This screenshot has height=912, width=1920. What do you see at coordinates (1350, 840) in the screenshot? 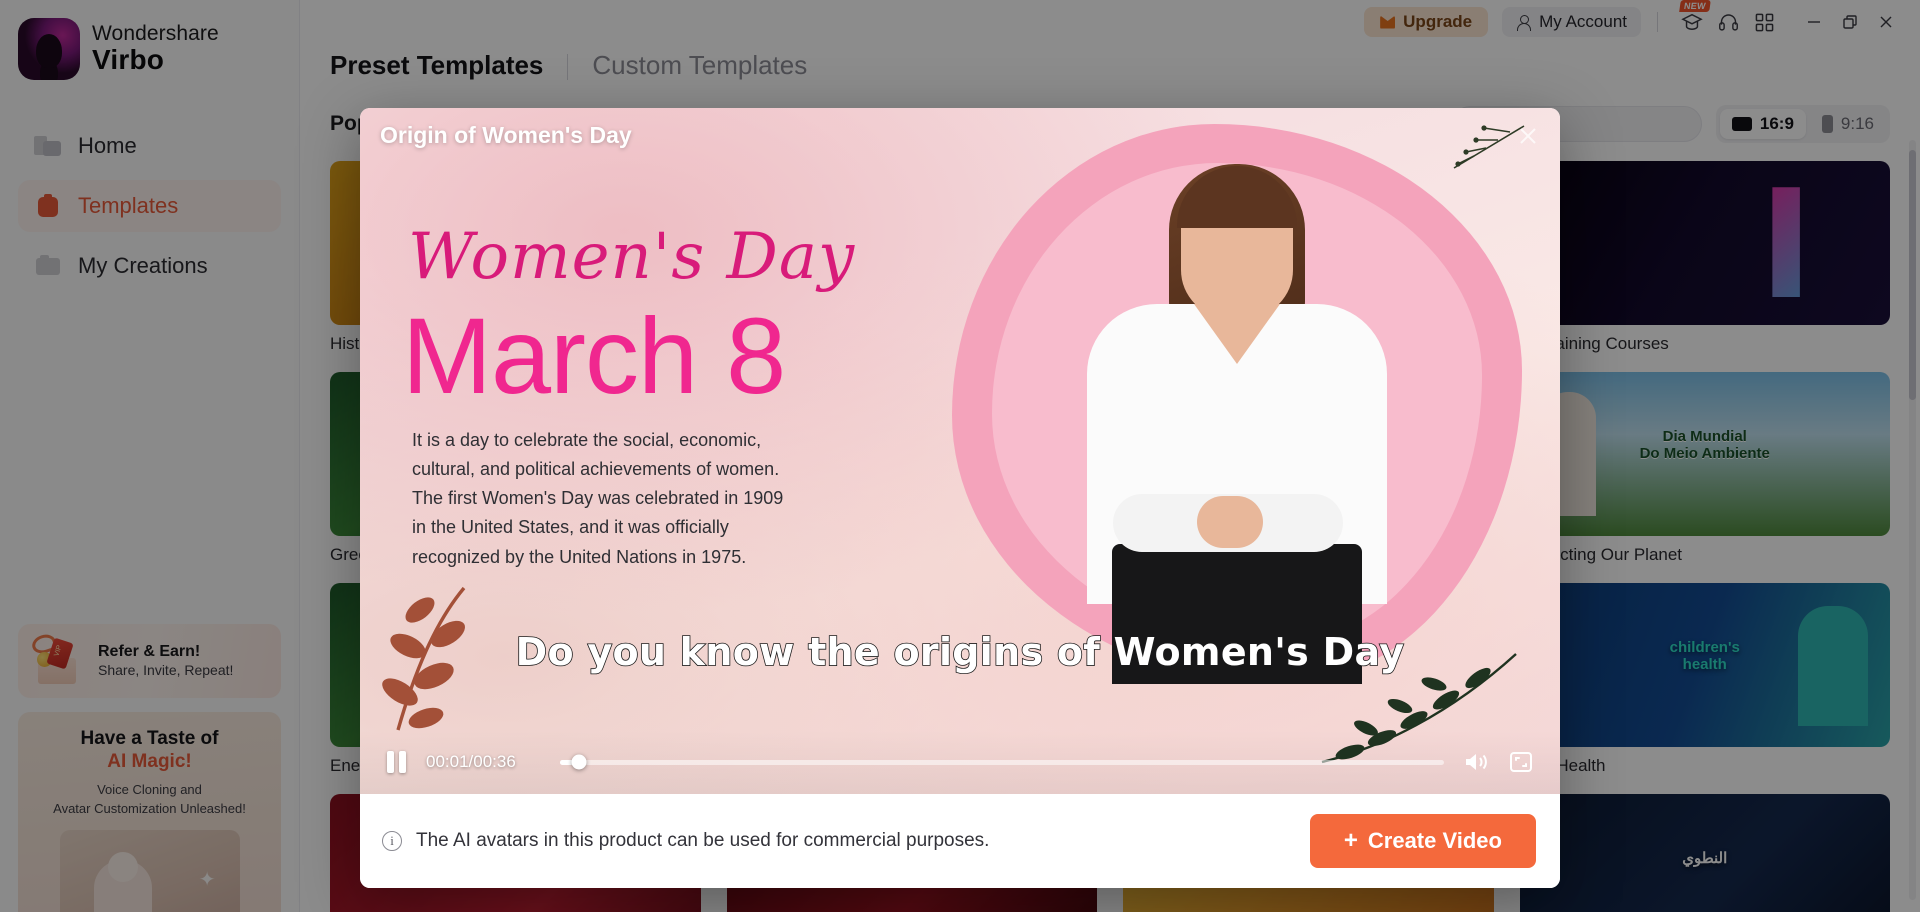
I see `plus-icon: +` at bounding box center [1350, 840].